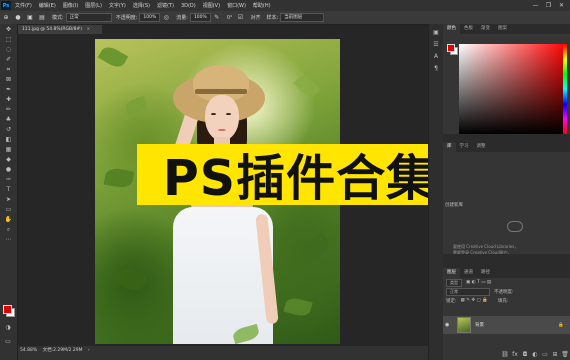 Image resolution: width=570 pixels, height=360 pixels. I want to click on layer-opacity-label: 不透明度:, so click(504, 292).